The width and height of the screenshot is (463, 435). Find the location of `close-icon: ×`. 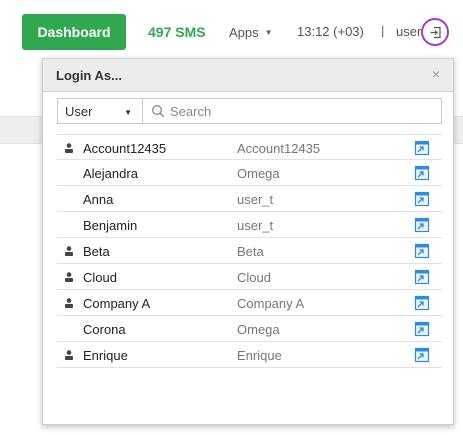

close-icon: × is located at coordinates (436, 74).